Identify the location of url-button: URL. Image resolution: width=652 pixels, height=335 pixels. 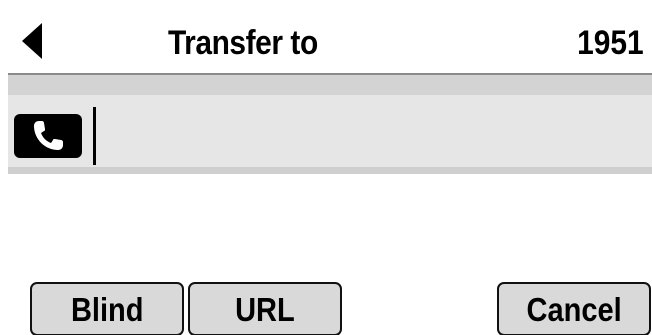
(265, 308).